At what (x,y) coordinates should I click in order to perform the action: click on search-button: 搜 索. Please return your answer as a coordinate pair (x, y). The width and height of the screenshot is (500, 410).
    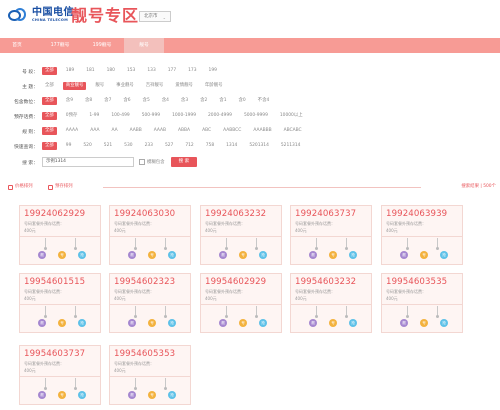
    Looking at the image, I should click on (184, 162).